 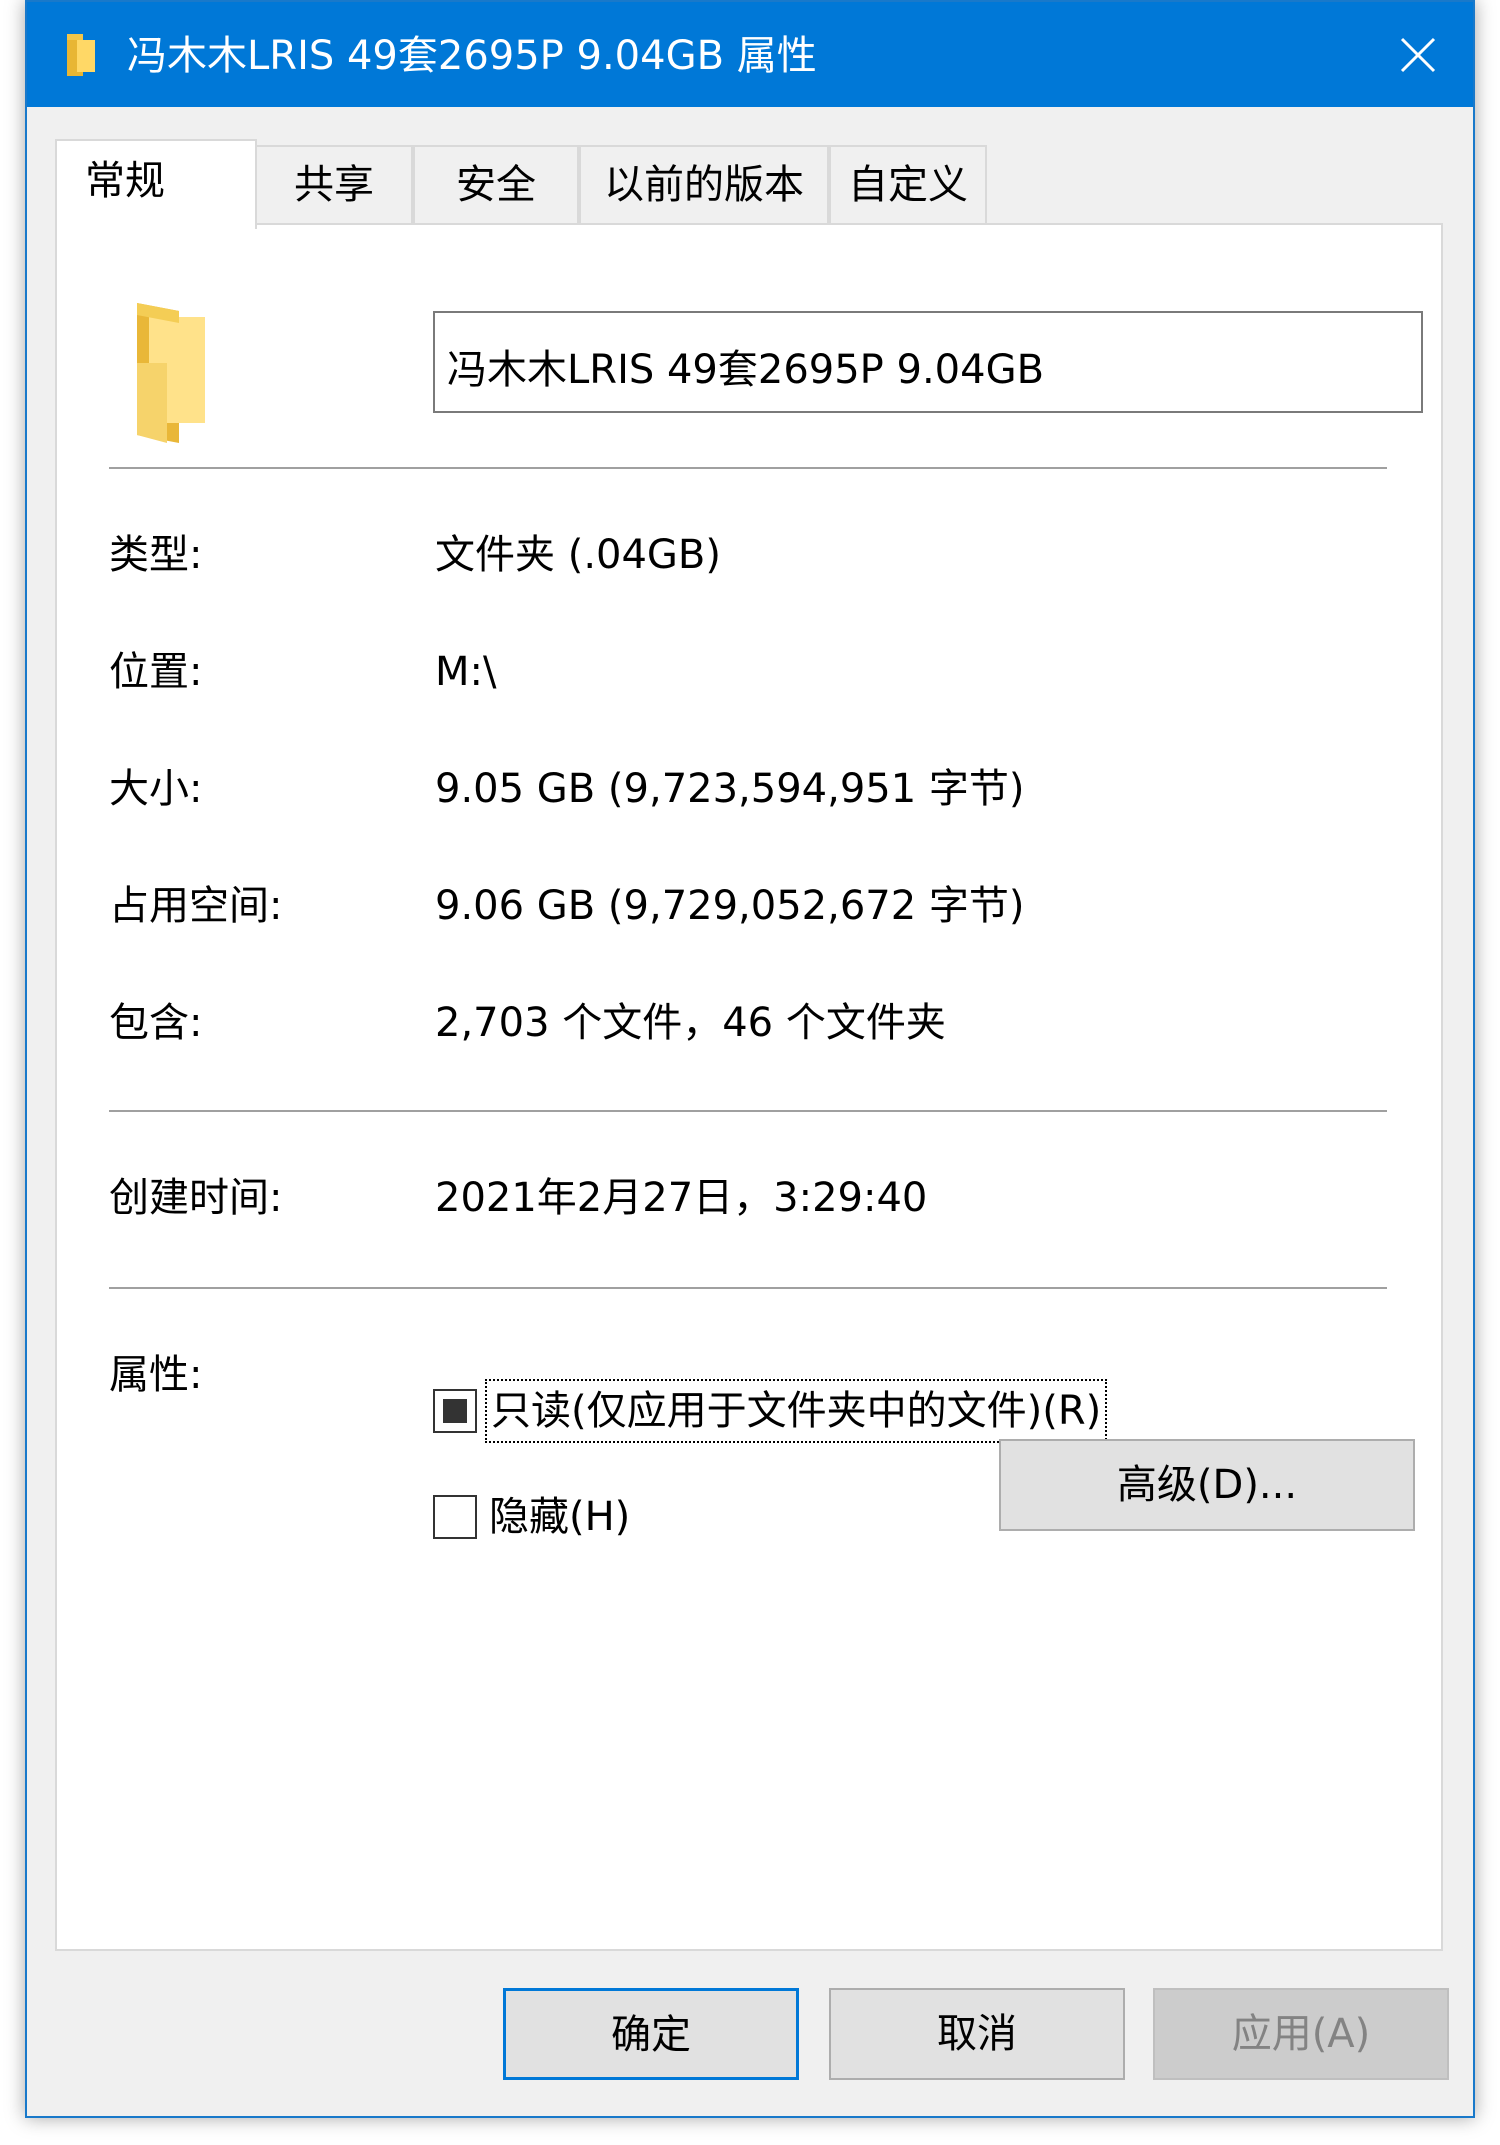 What do you see at coordinates (796, 1411) in the screenshot?
I see `readonly-label: 只读(仅应用于文件夹中的文件)(R)` at bounding box center [796, 1411].